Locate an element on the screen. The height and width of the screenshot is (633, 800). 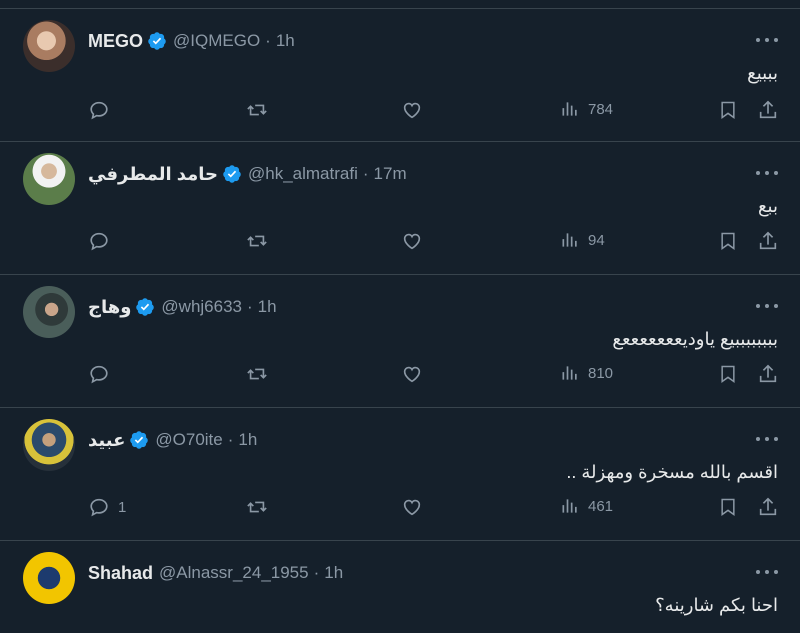
reply-button: 1 is located at coordinates (107, 507).